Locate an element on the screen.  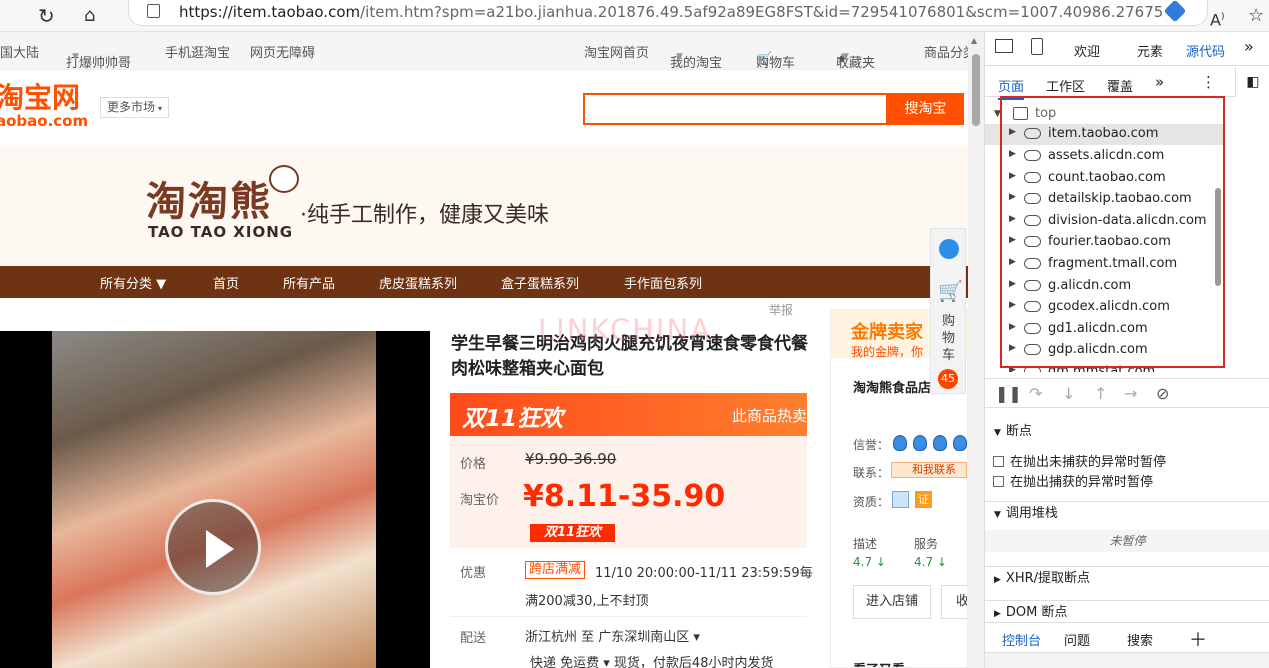
more-tabs-icon: » is located at coordinates (1249, 46).